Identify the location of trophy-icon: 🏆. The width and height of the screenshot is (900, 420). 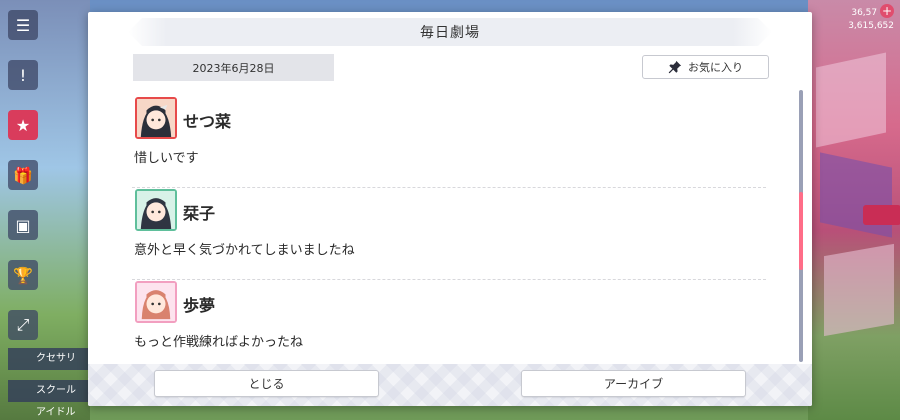
(23, 275).